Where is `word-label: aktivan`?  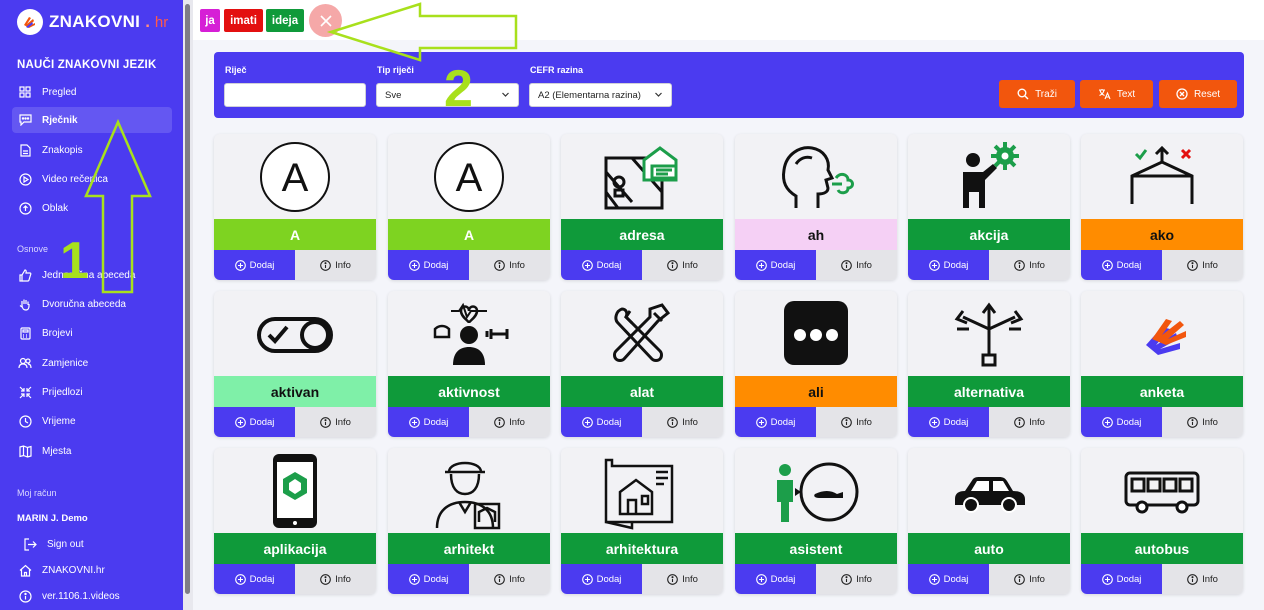
word-label: aktivan is located at coordinates (295, 391).